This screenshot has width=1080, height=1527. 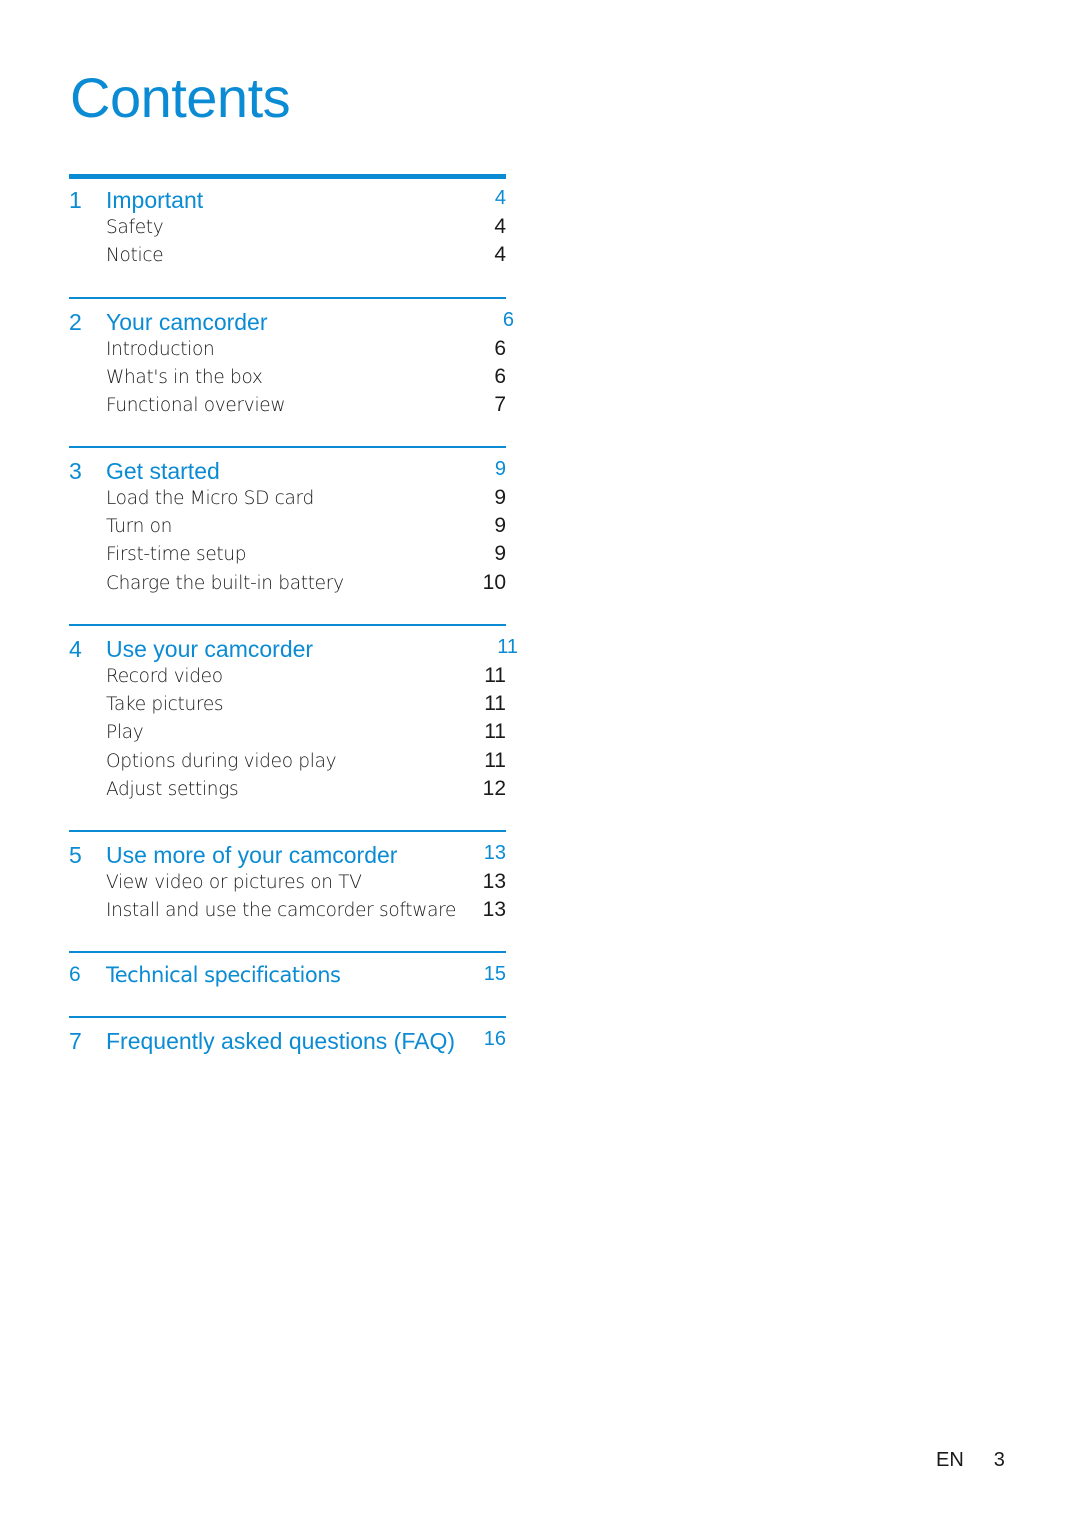 I want to click on toc-section: 7 Frequently asked questions (FAQ) 16, so click(x=287, y=1037).